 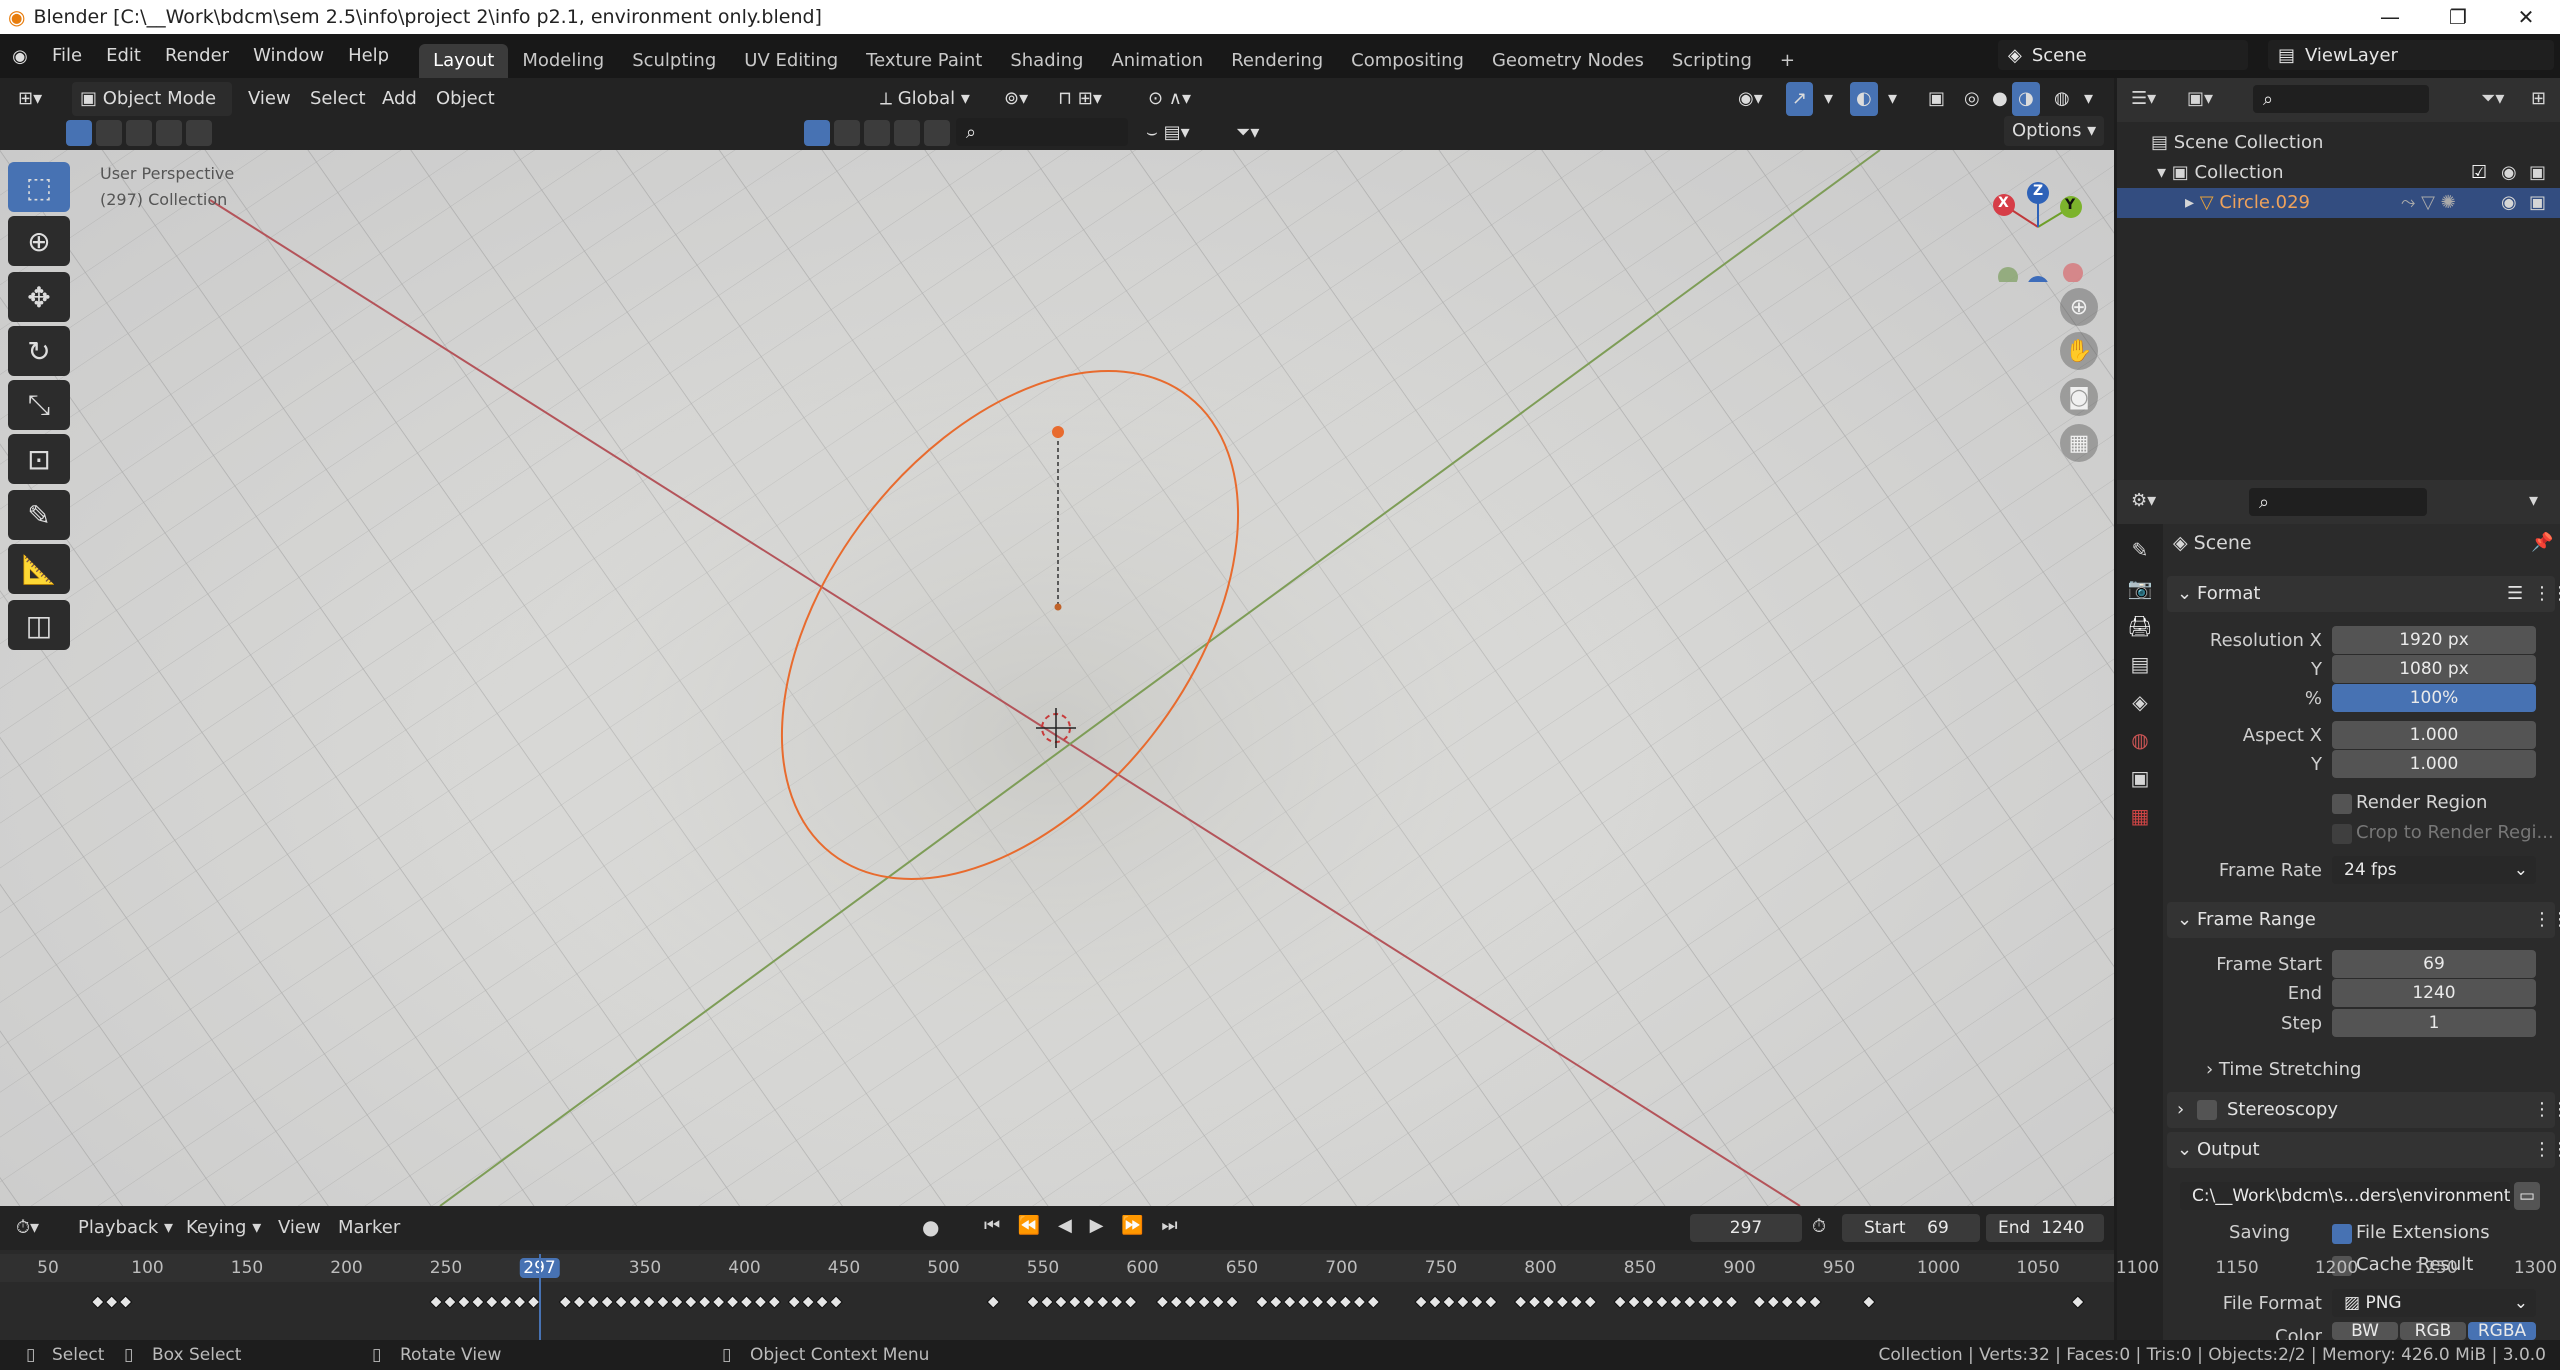 I want to click on gizmo-toggle-icon: ↗, so click(x=1800, y=99).